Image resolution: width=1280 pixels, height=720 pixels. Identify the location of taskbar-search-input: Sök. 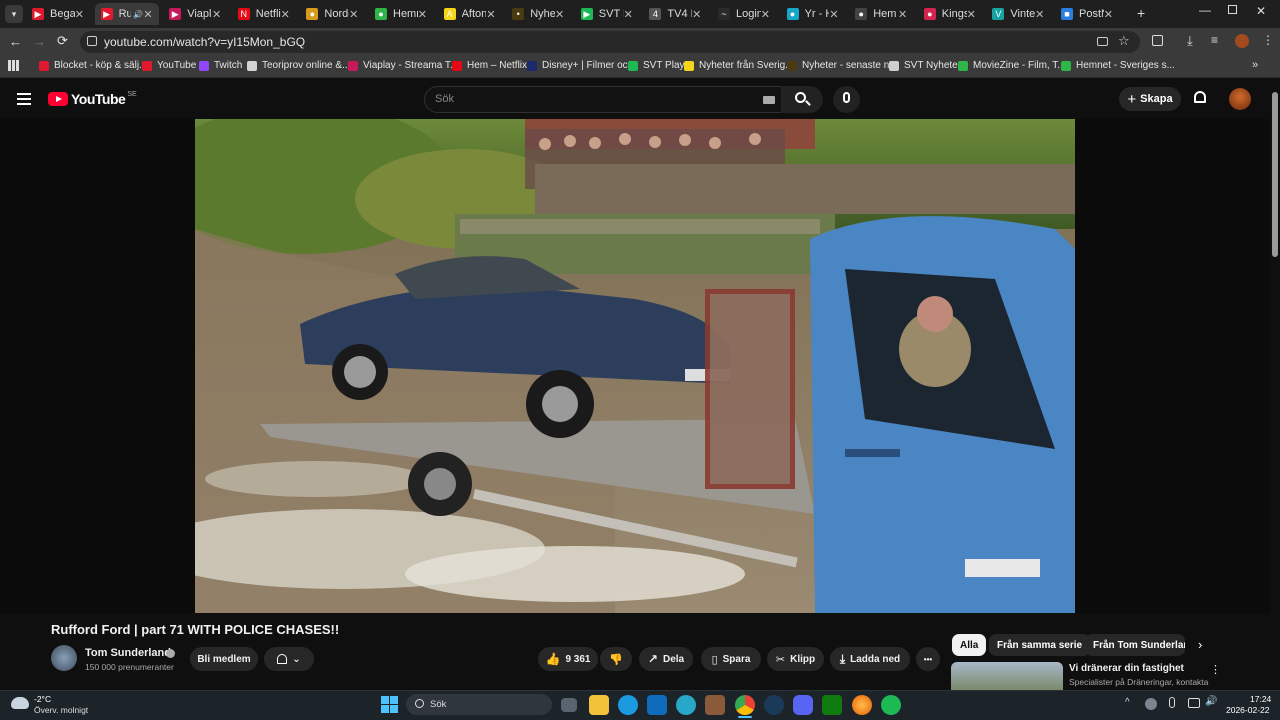
(479, 704).